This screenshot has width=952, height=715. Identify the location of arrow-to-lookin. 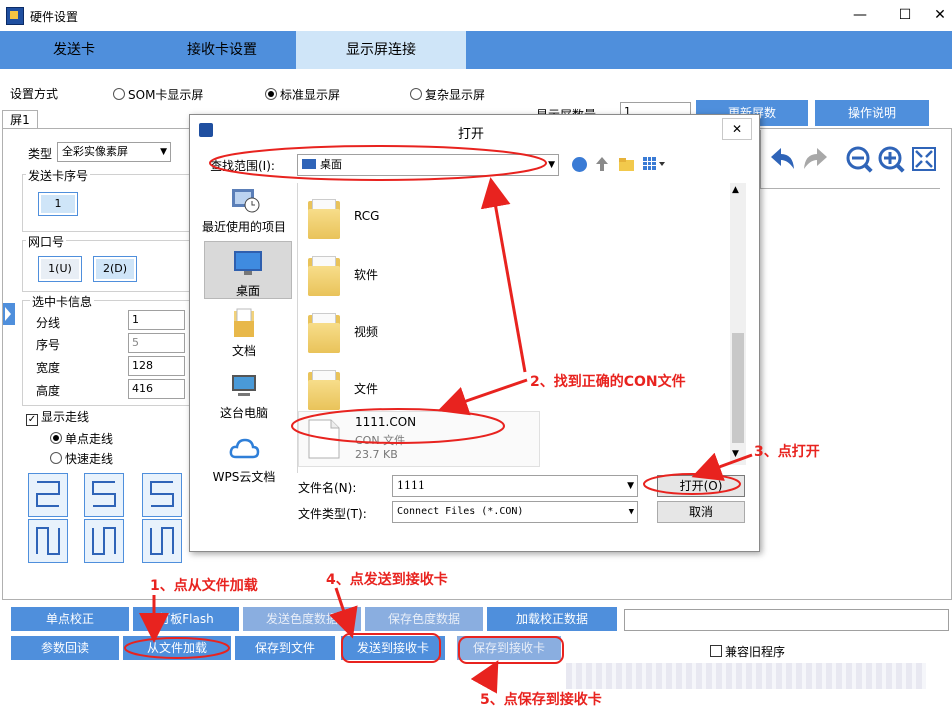
(503, 275).